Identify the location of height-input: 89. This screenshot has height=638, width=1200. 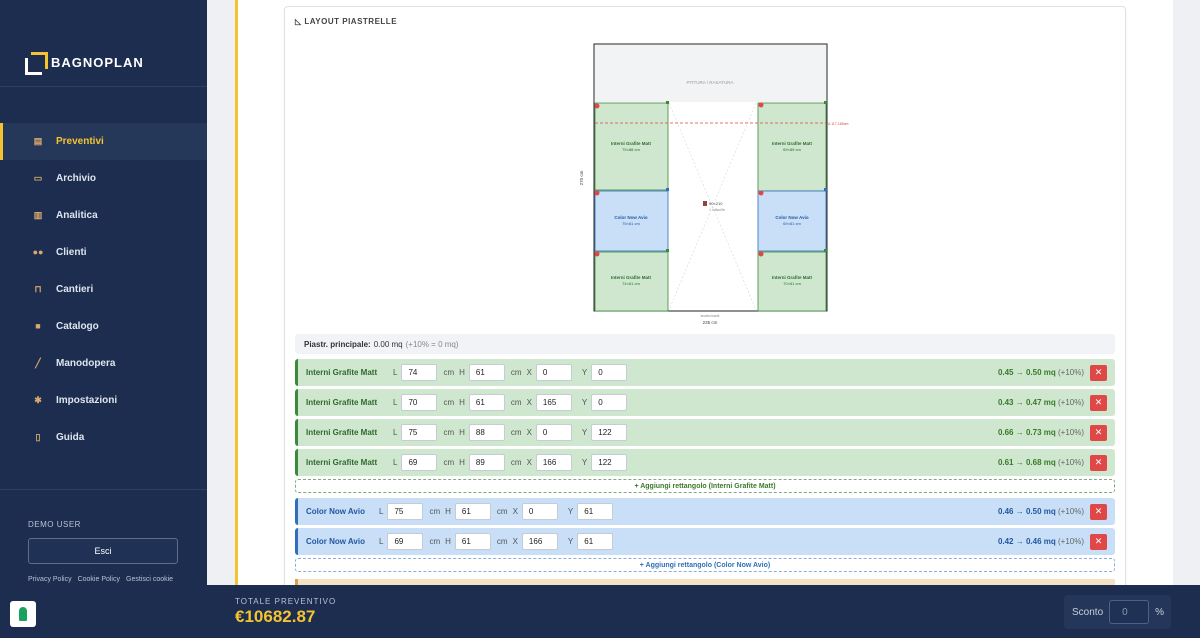
(486, 462).